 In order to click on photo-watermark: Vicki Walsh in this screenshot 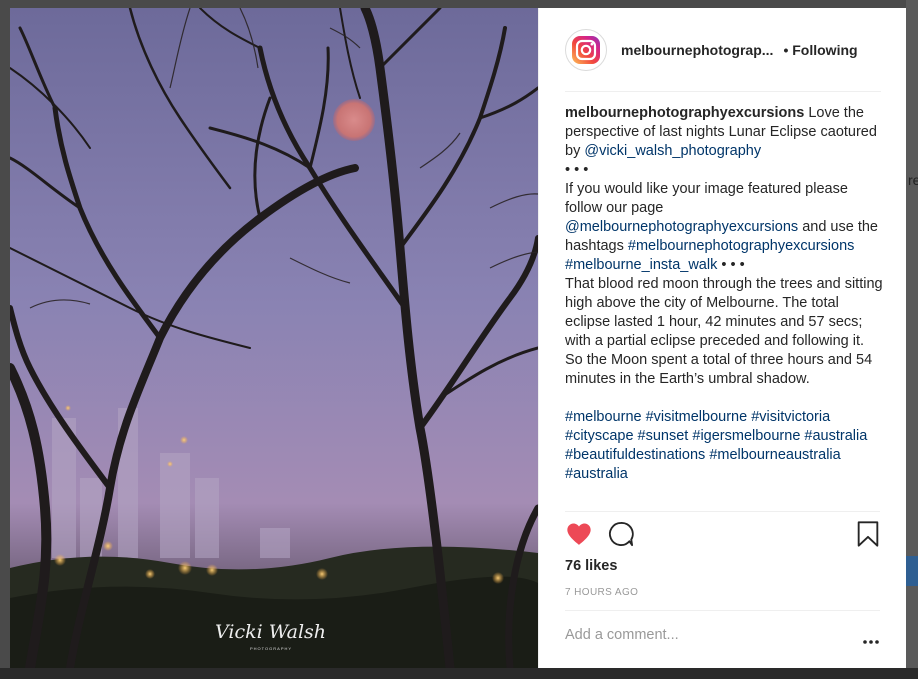, I will do `click(271, 632)`.